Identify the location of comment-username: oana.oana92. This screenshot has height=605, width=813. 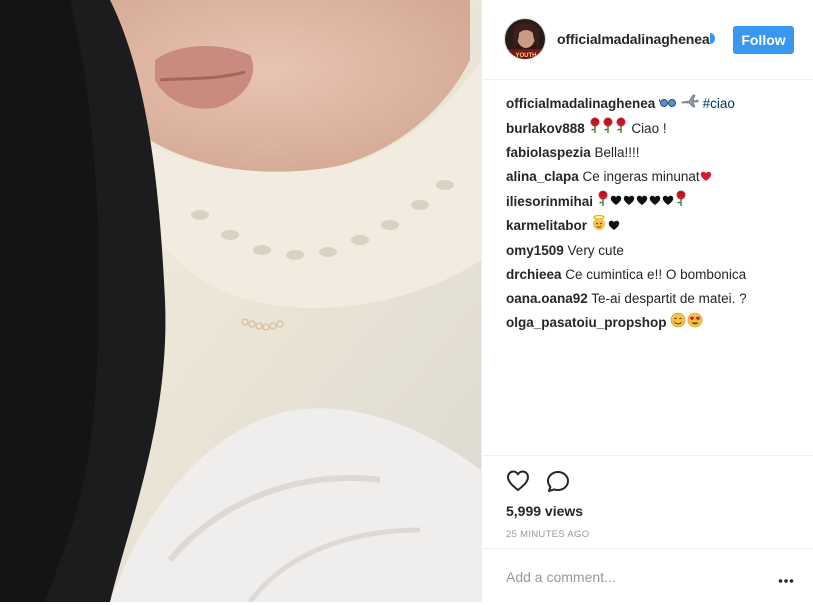
(547, 298).